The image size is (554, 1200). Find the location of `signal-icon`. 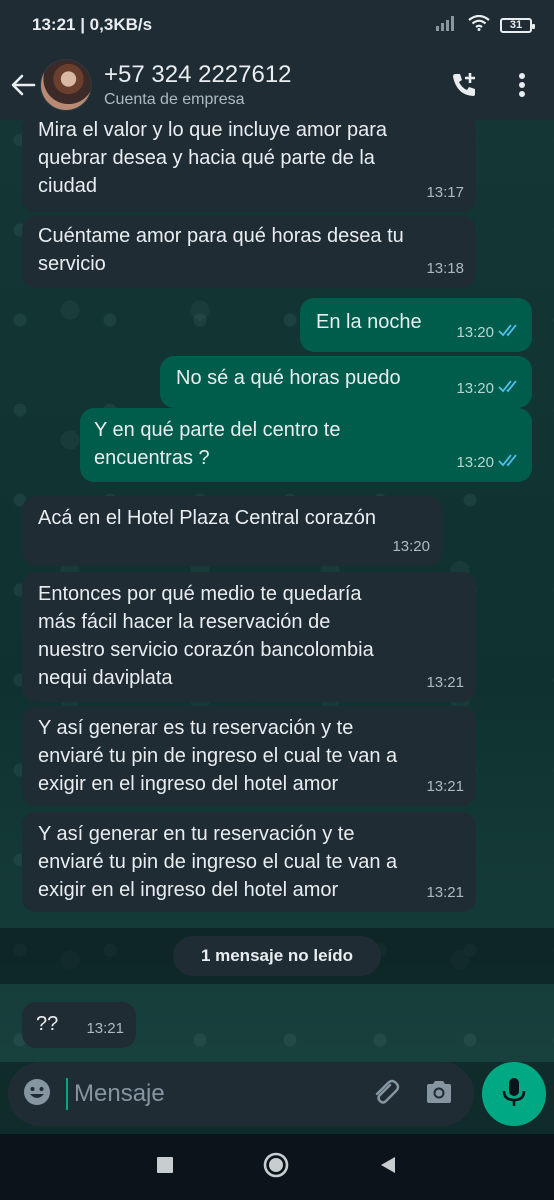

signal-icon is located at coordinates (447, 25).